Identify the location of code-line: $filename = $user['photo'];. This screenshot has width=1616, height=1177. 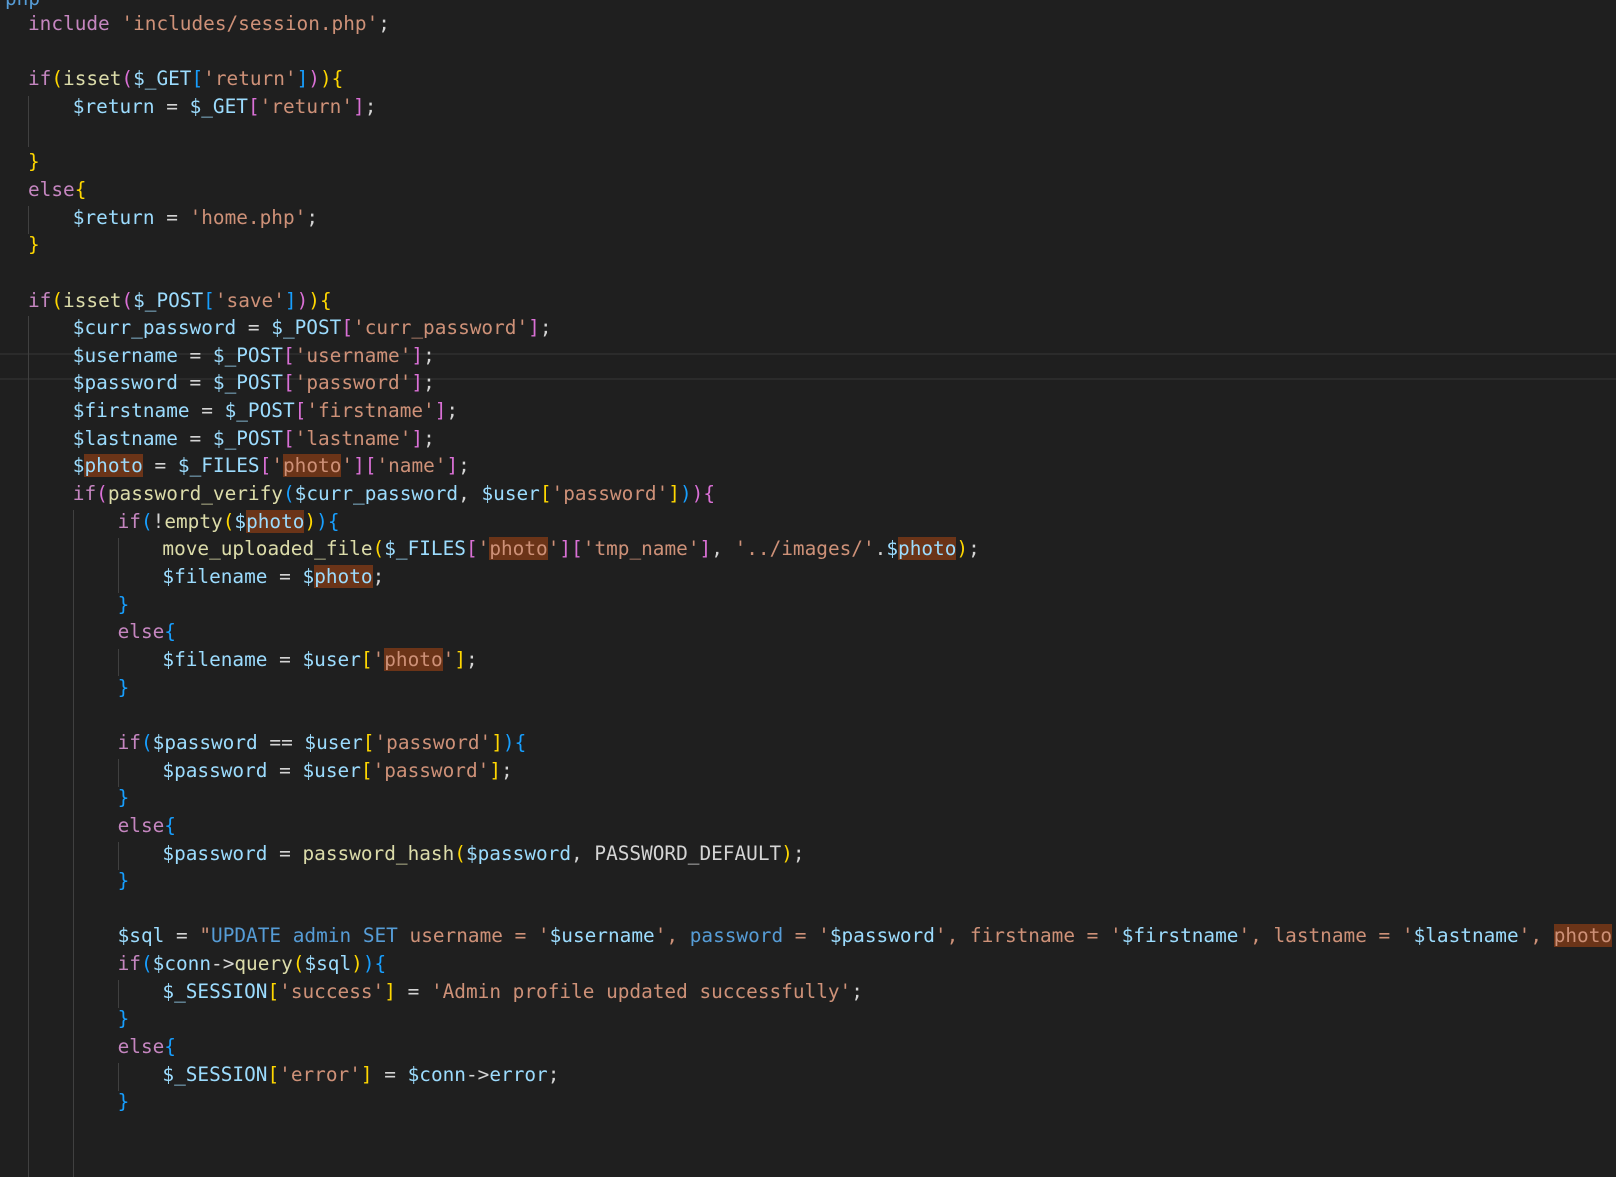
(320, 660).